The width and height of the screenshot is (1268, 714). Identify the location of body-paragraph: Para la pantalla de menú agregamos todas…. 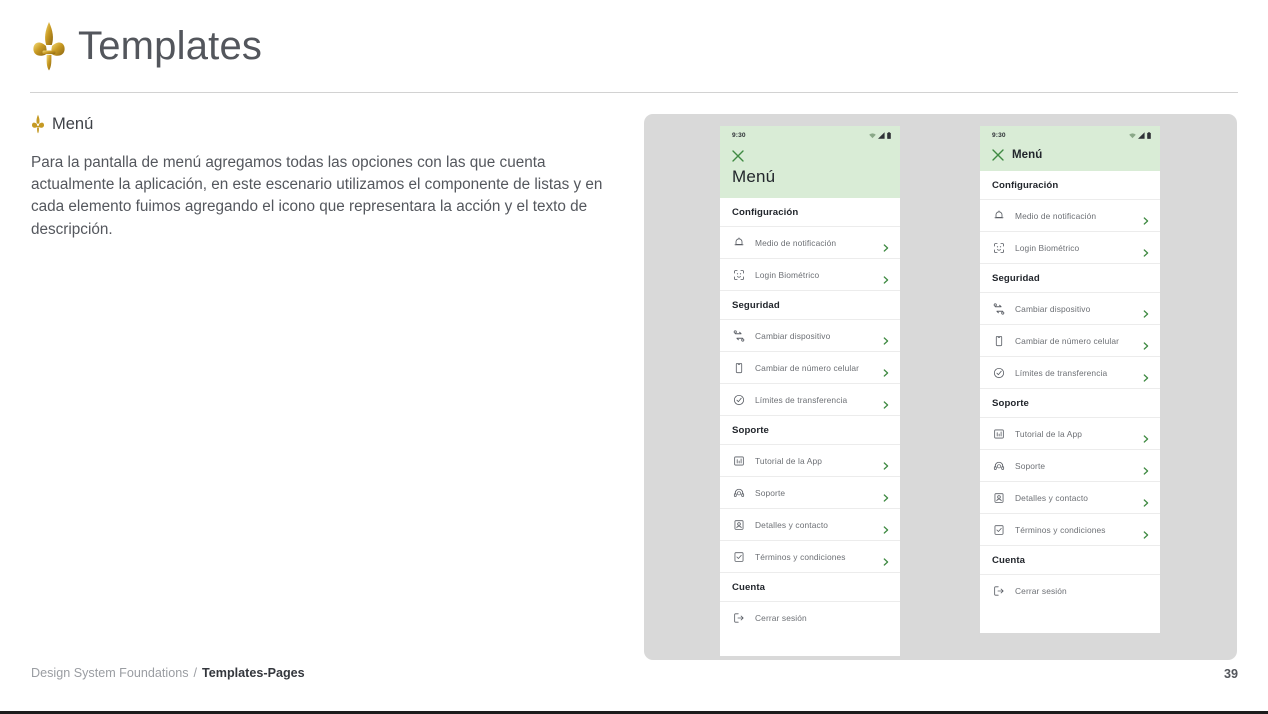
(317, 196).